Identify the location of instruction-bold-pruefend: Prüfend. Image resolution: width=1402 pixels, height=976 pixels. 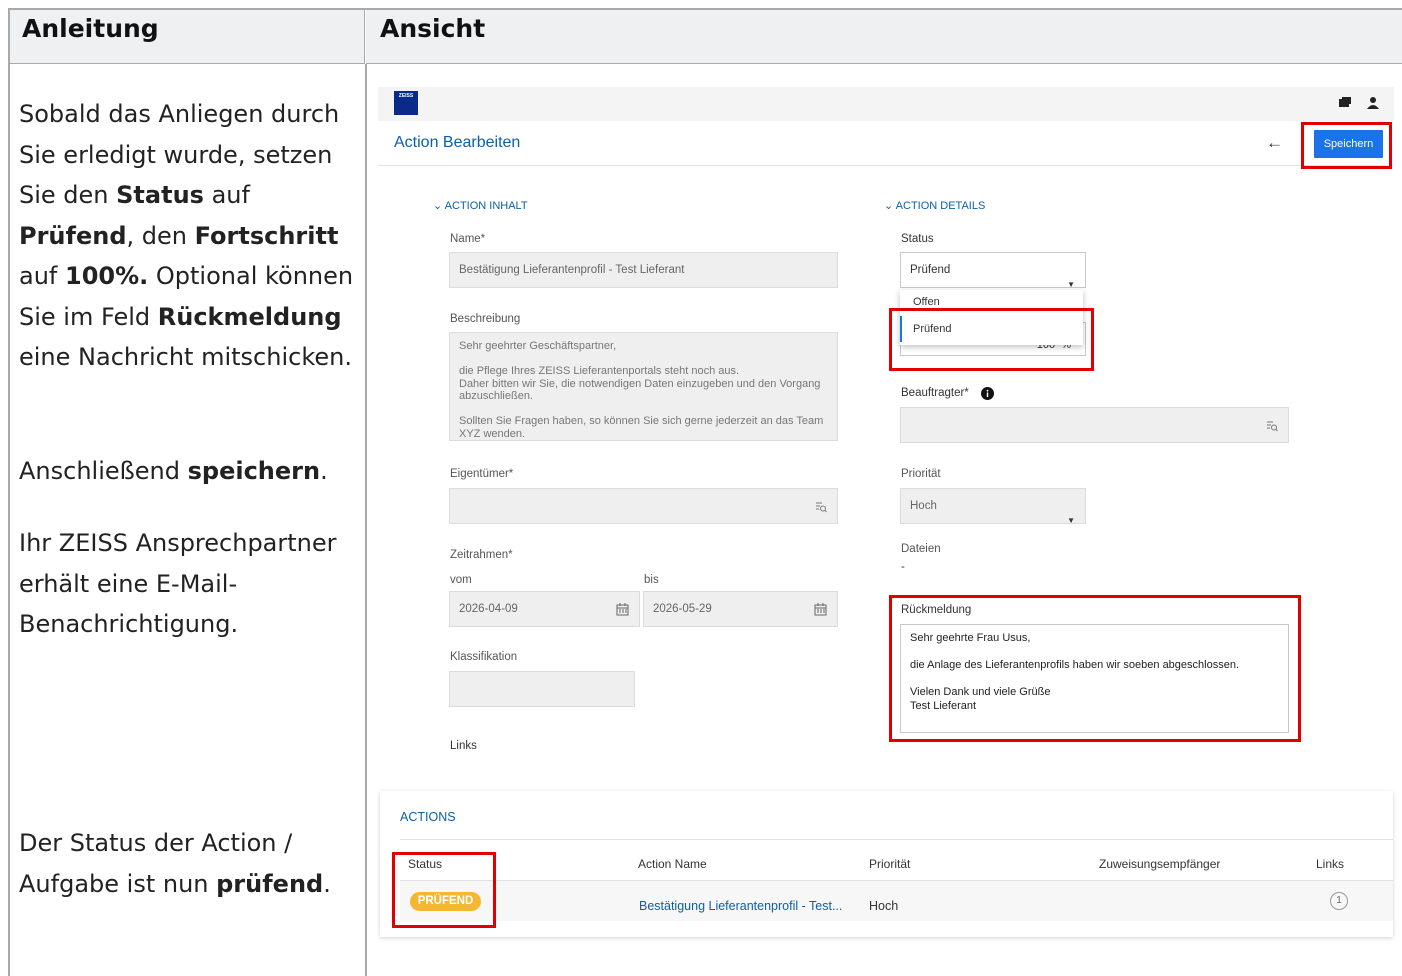
(73, 235).